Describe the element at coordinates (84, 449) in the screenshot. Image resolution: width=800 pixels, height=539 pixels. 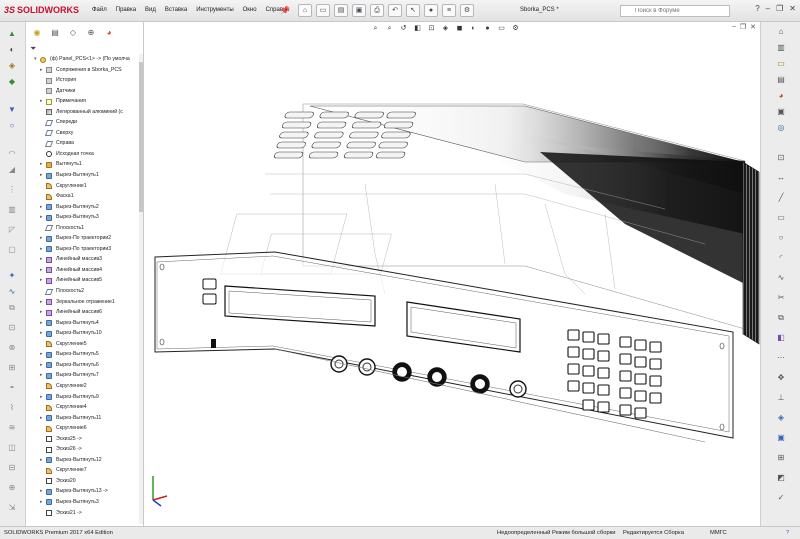
I see `tree-item: Эскиз26 ->` at that location.